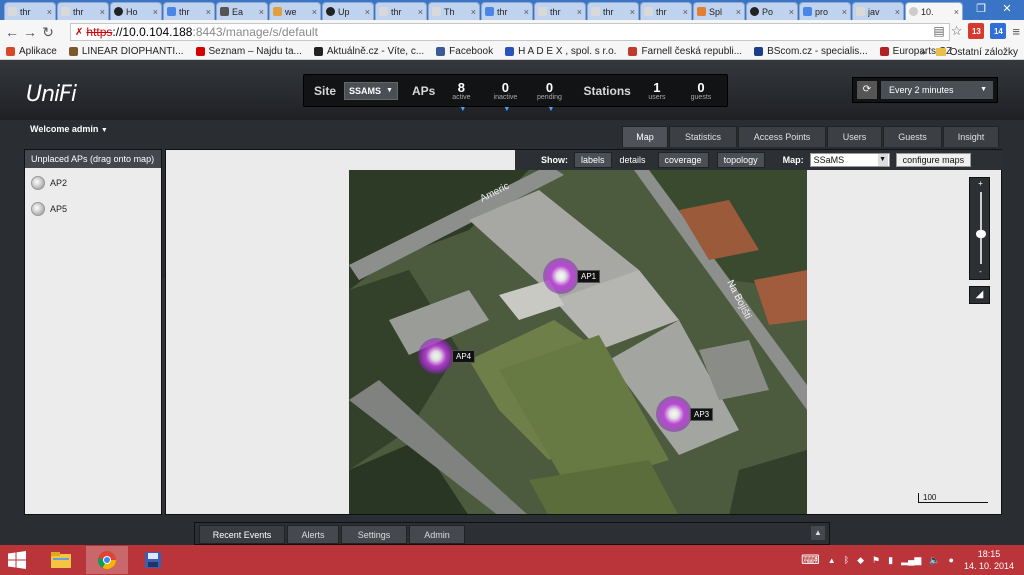 This screenshot has width=1024, height=575. I want to click on configure-maps-button: configure maps, so click(933, 160).